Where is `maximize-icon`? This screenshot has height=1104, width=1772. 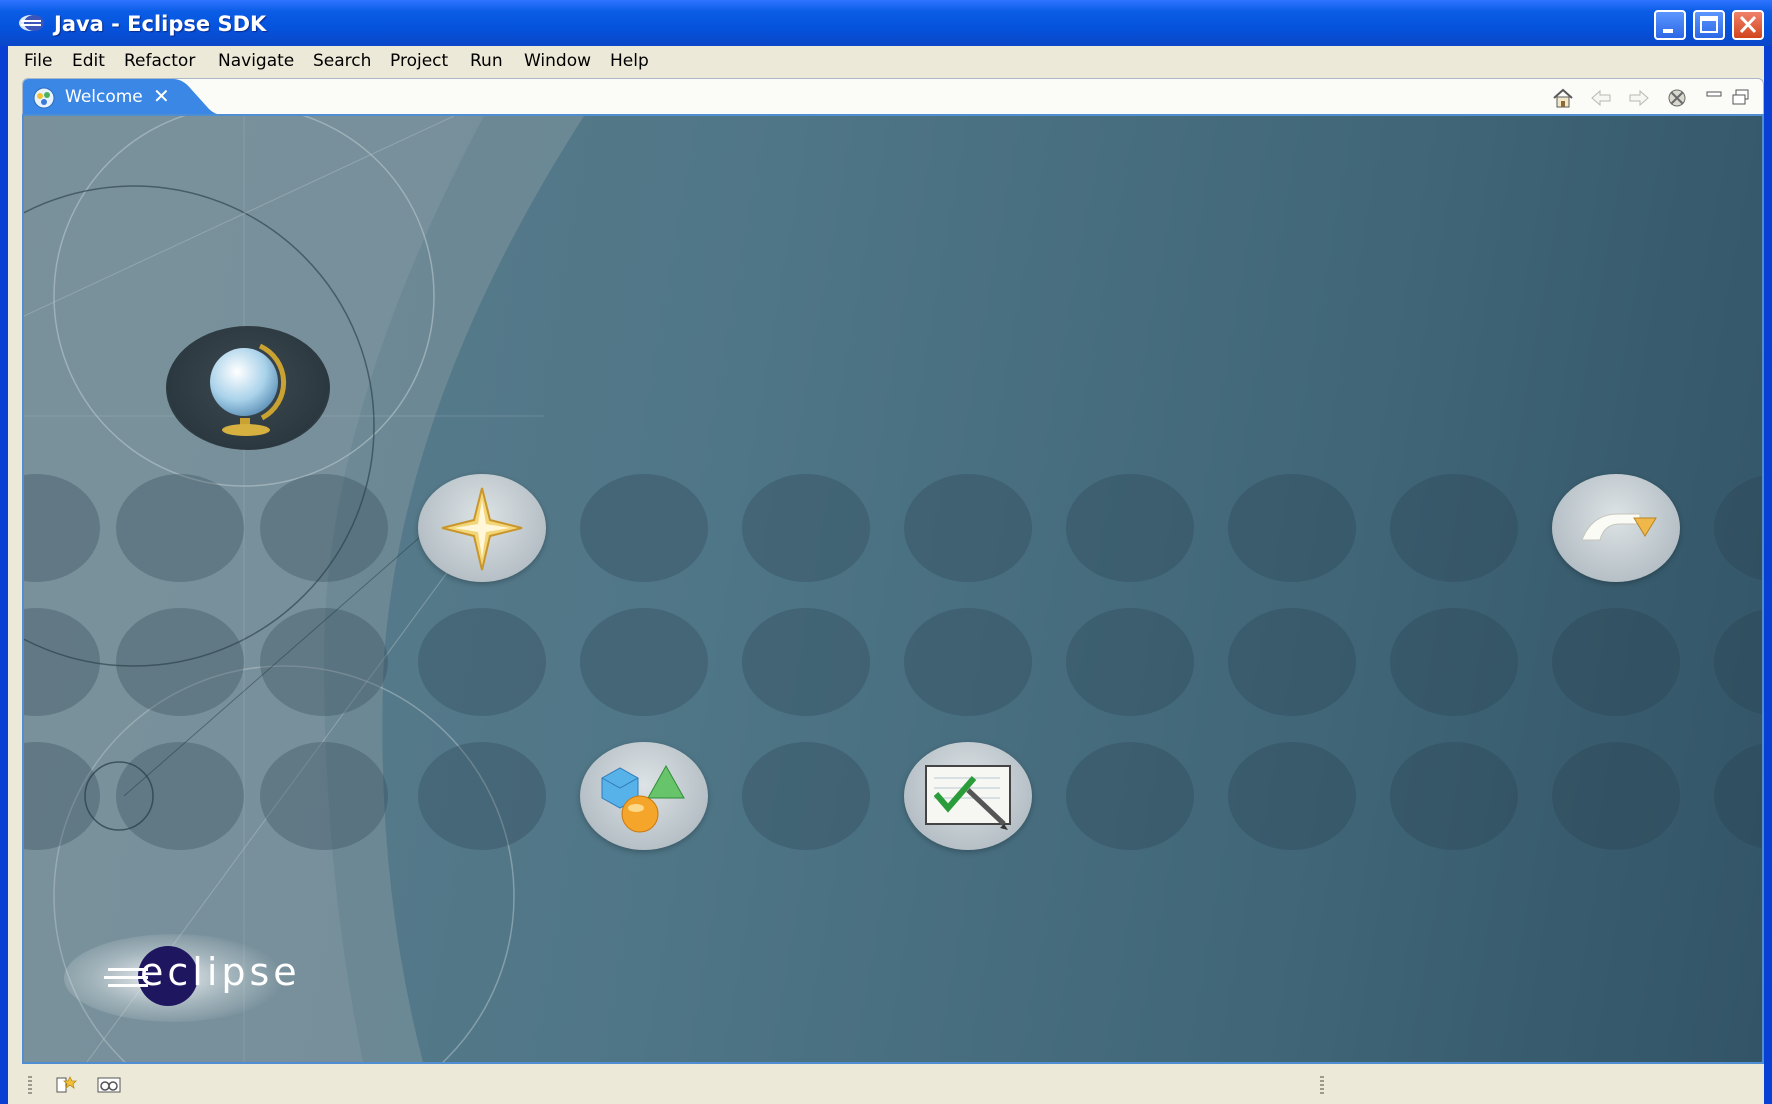
maximize-icon is located at coordinates (1709, 24).